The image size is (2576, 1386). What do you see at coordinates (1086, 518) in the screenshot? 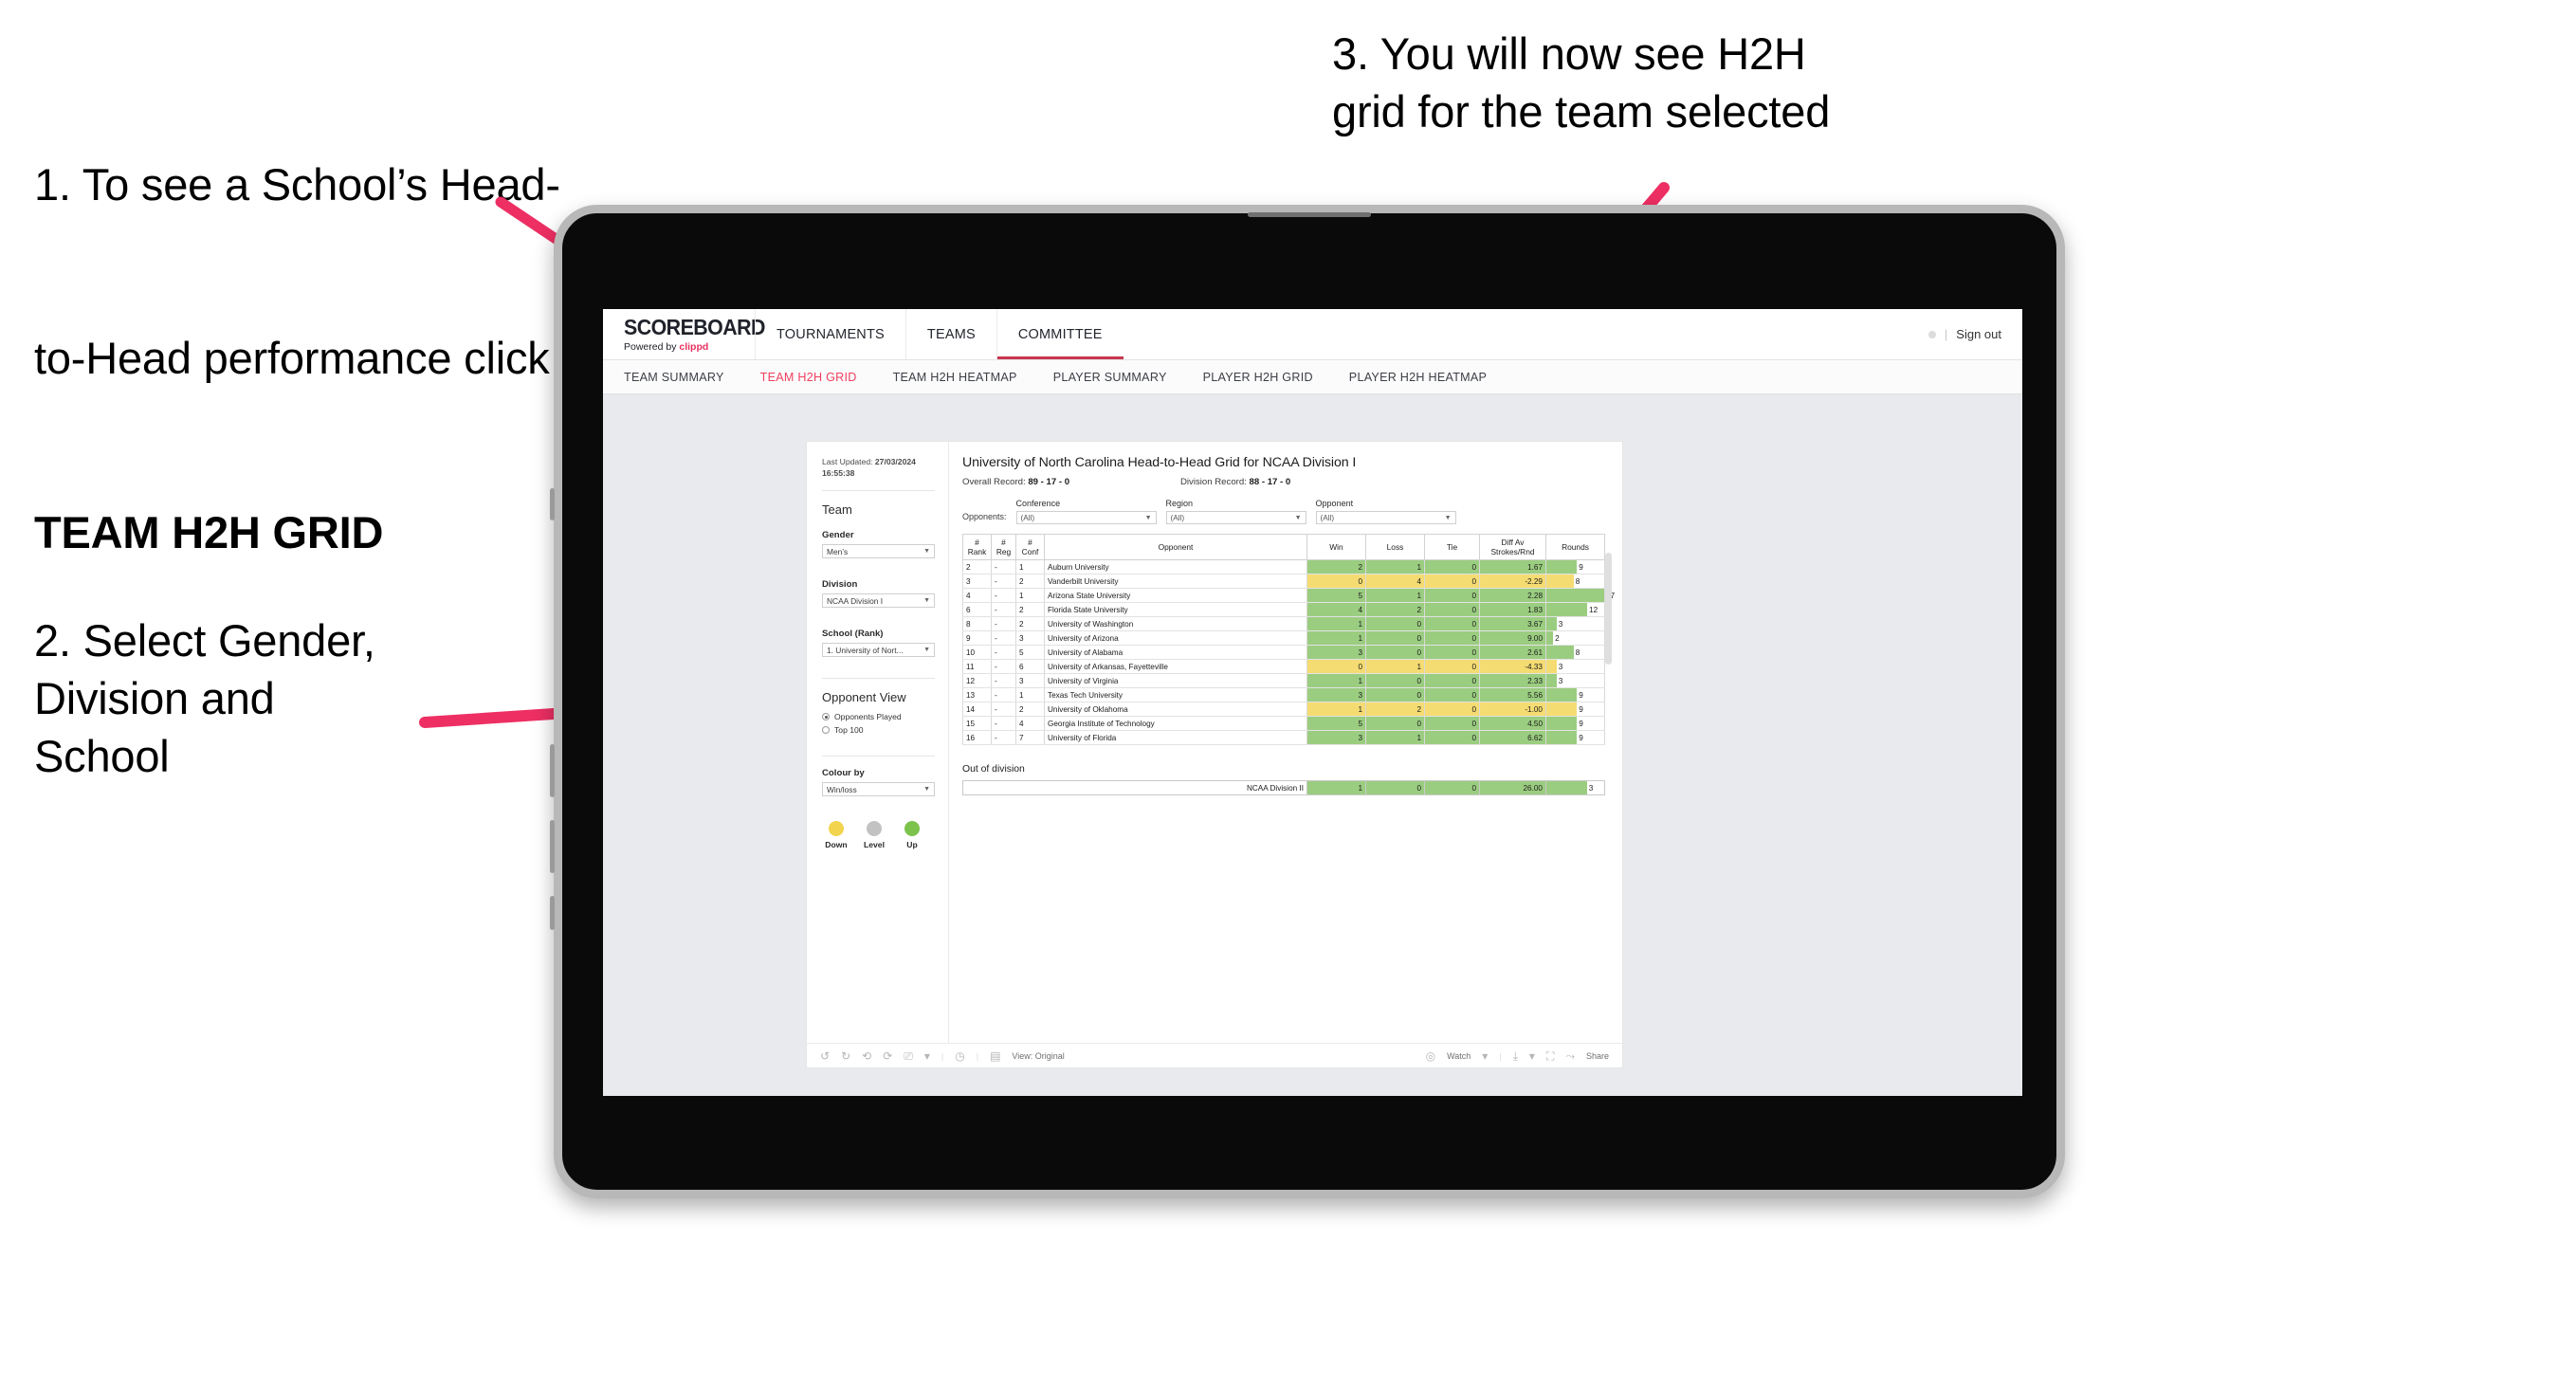
I see `conference-select: (All) ▼` at bounding box center [1086, 518].